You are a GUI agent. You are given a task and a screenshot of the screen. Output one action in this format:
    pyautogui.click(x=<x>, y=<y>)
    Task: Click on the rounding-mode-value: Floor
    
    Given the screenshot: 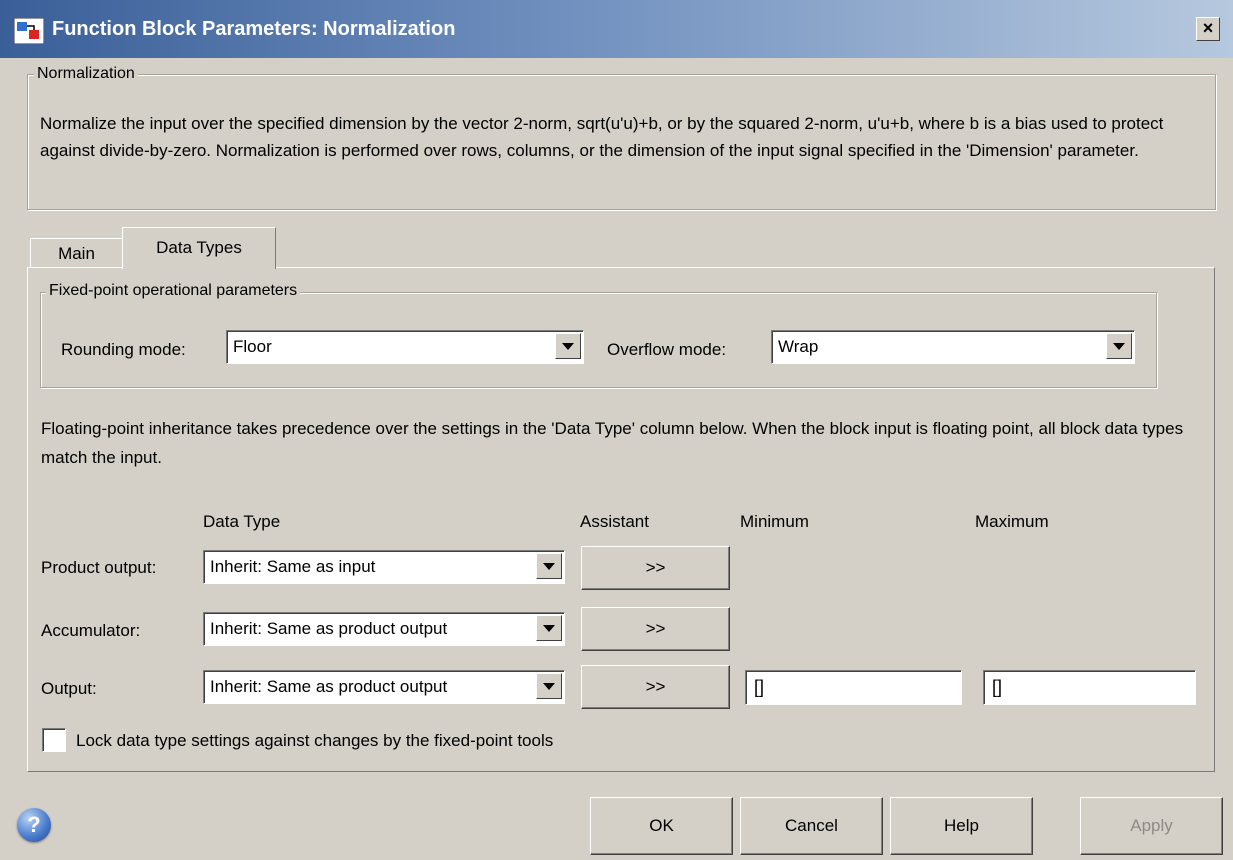 What is the action you would take?
    pyautogui.click(x=252, y=346)
    